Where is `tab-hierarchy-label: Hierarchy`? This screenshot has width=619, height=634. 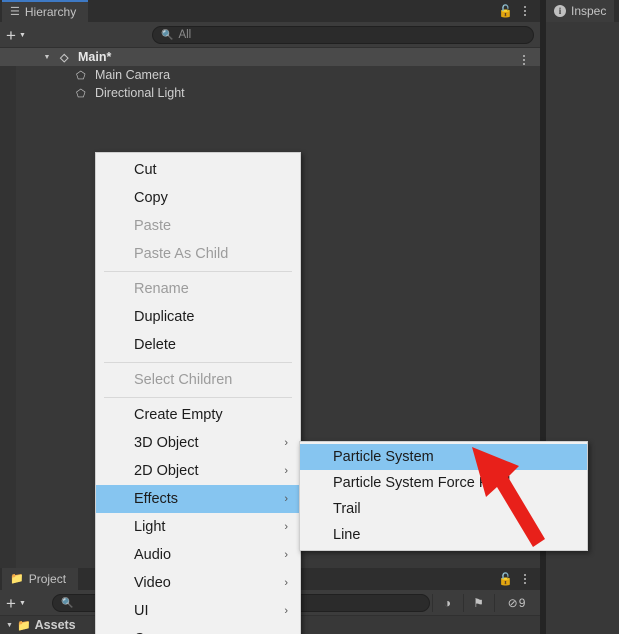
tab-hierarchy-label: Hierarchy is located at coordinates (50, 12).